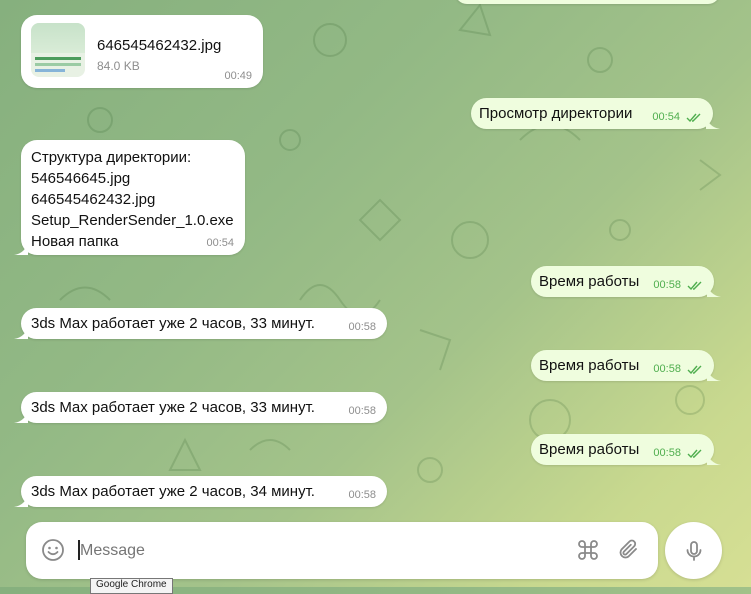  I want to click on message-line: Новая папка, so click(75, 241).